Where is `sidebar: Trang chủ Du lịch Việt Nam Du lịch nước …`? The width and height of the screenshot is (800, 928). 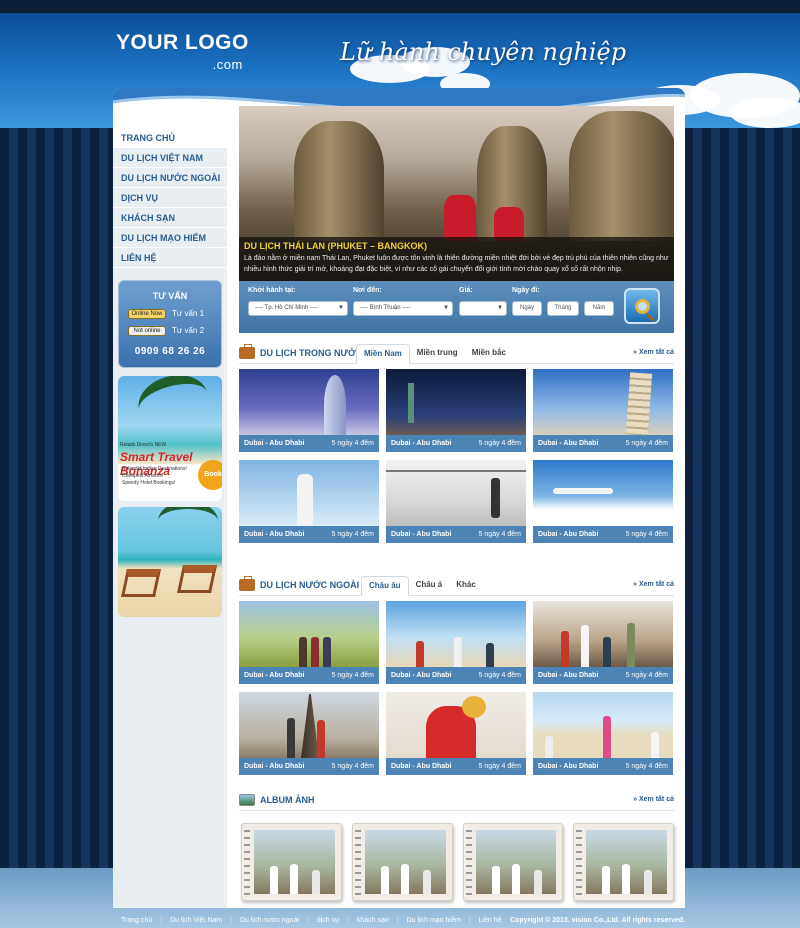
sidebar: Trang chủ Du lịch Việt Nam Du lịch nước … is located at coordinates (170, 518).